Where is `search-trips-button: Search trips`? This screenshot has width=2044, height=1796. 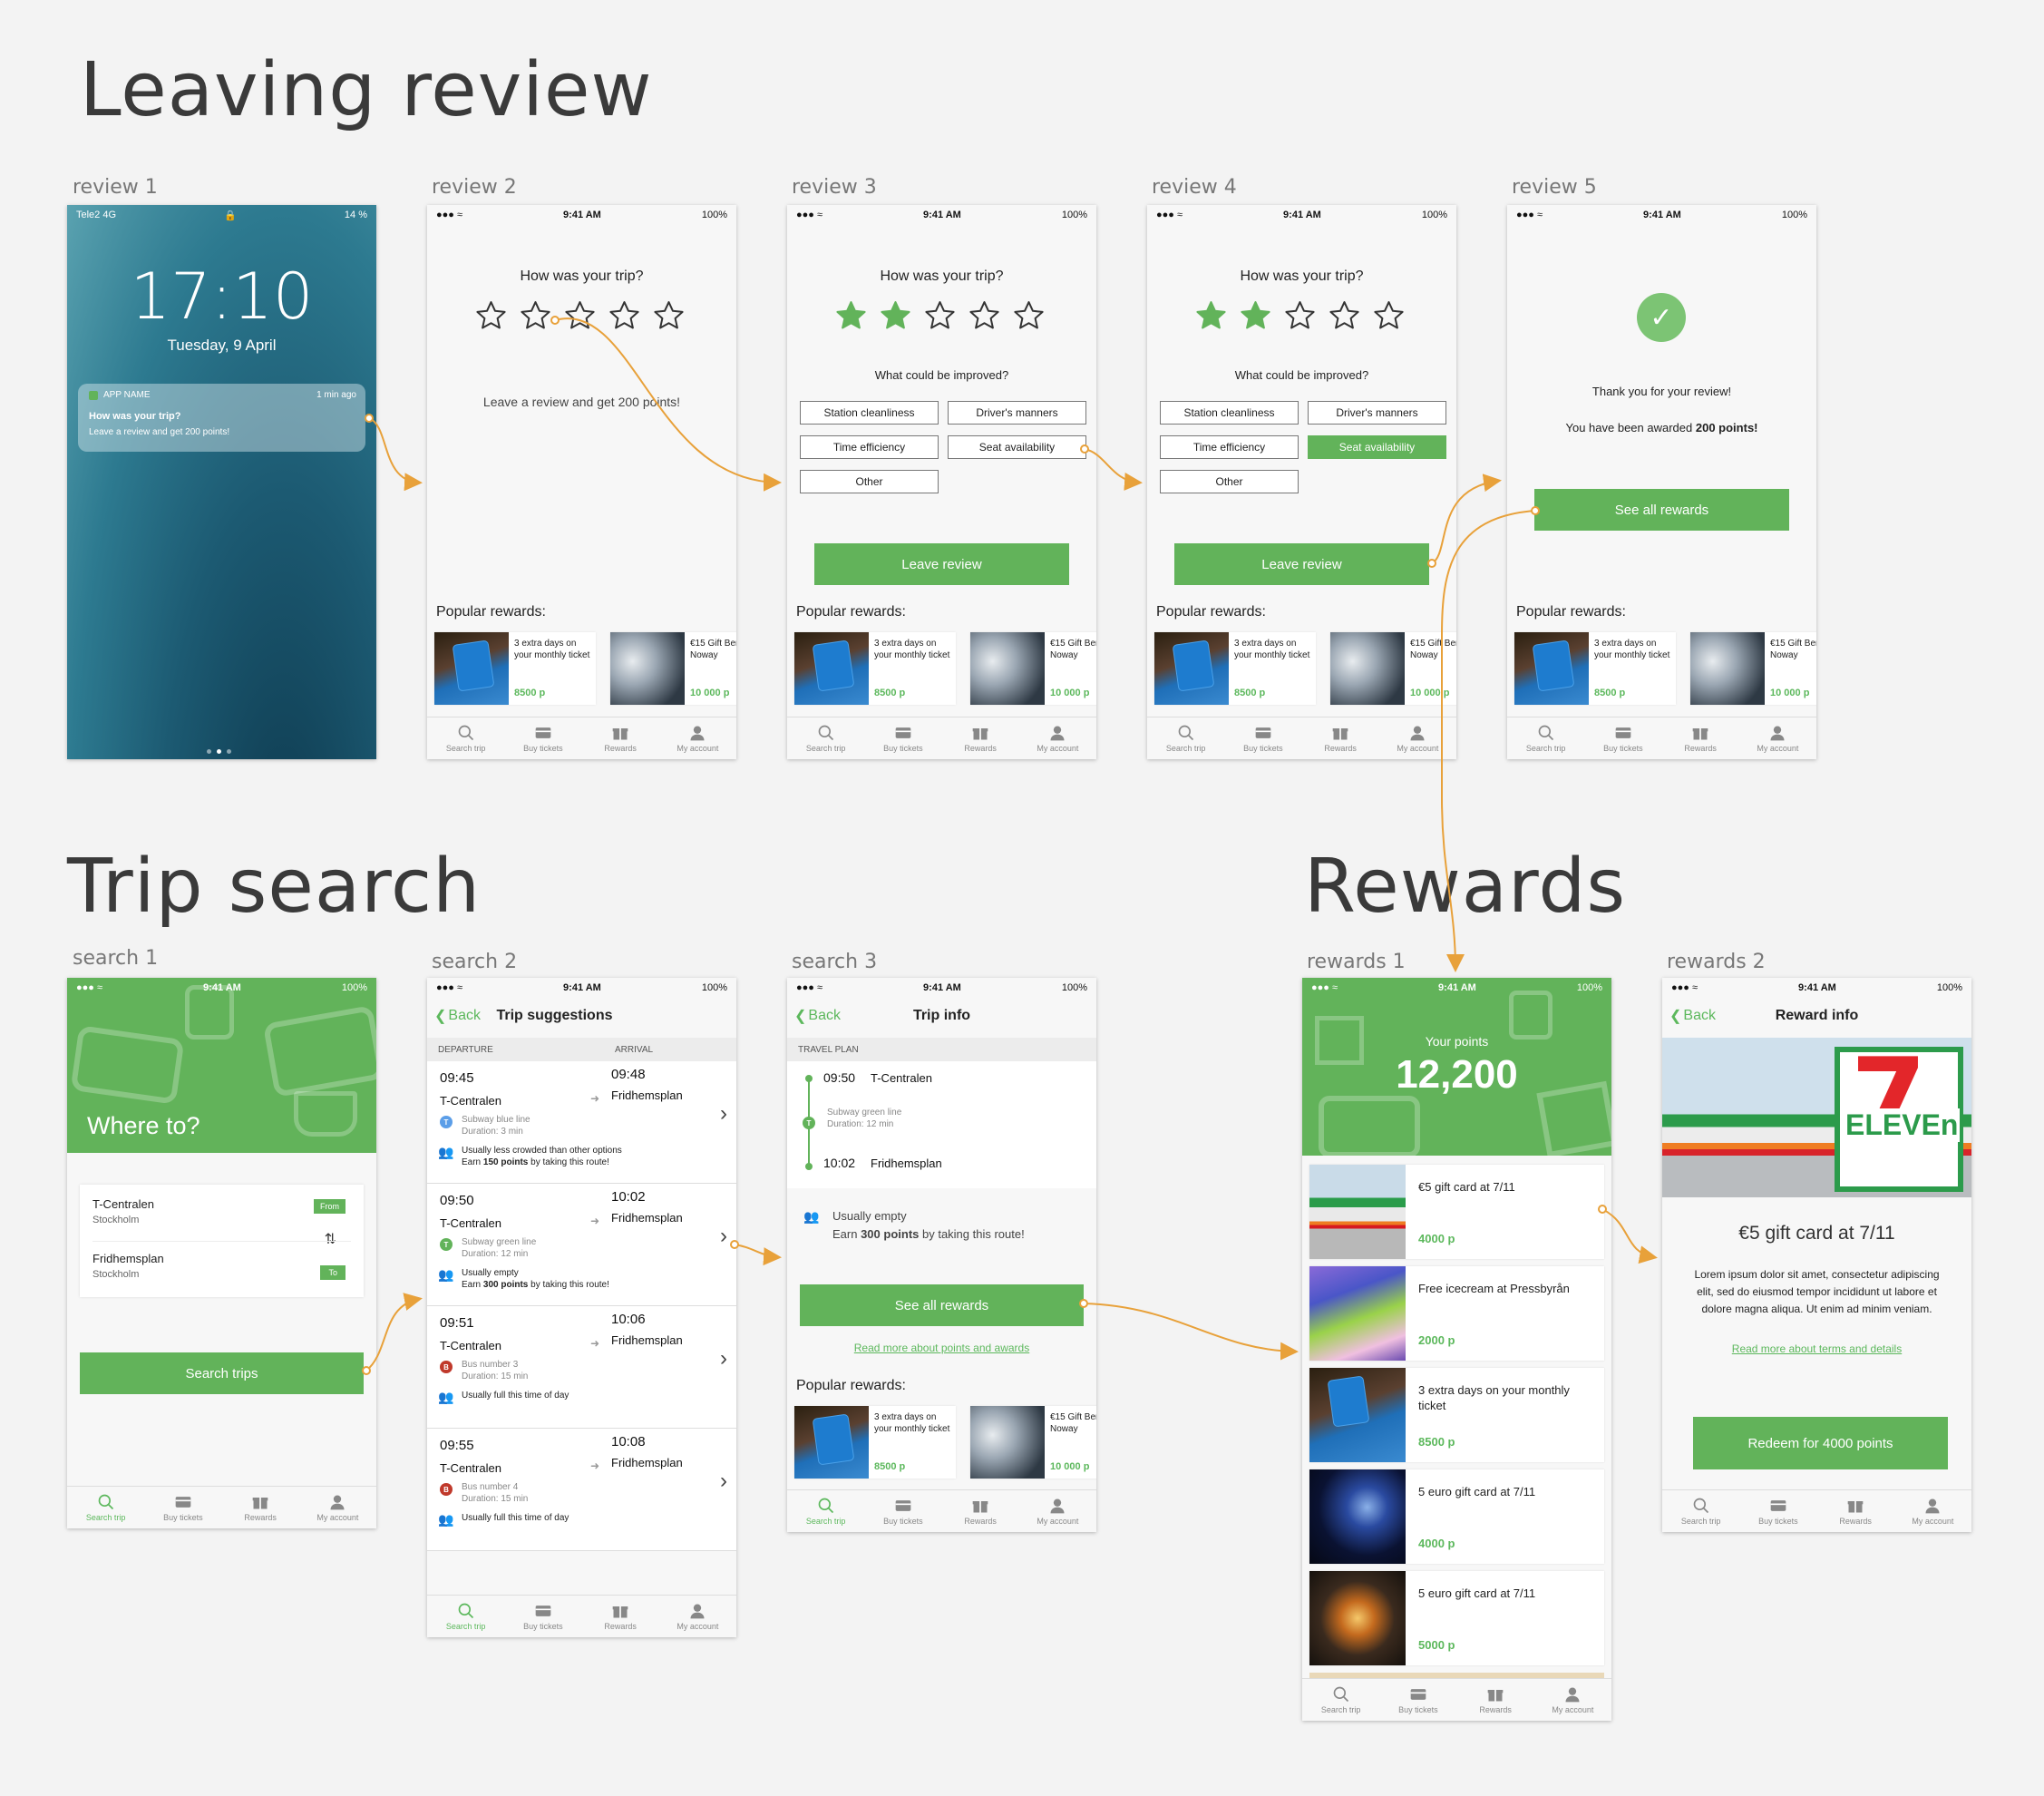 search-trips-button: Search trips is located at coordinates (222, 1373).